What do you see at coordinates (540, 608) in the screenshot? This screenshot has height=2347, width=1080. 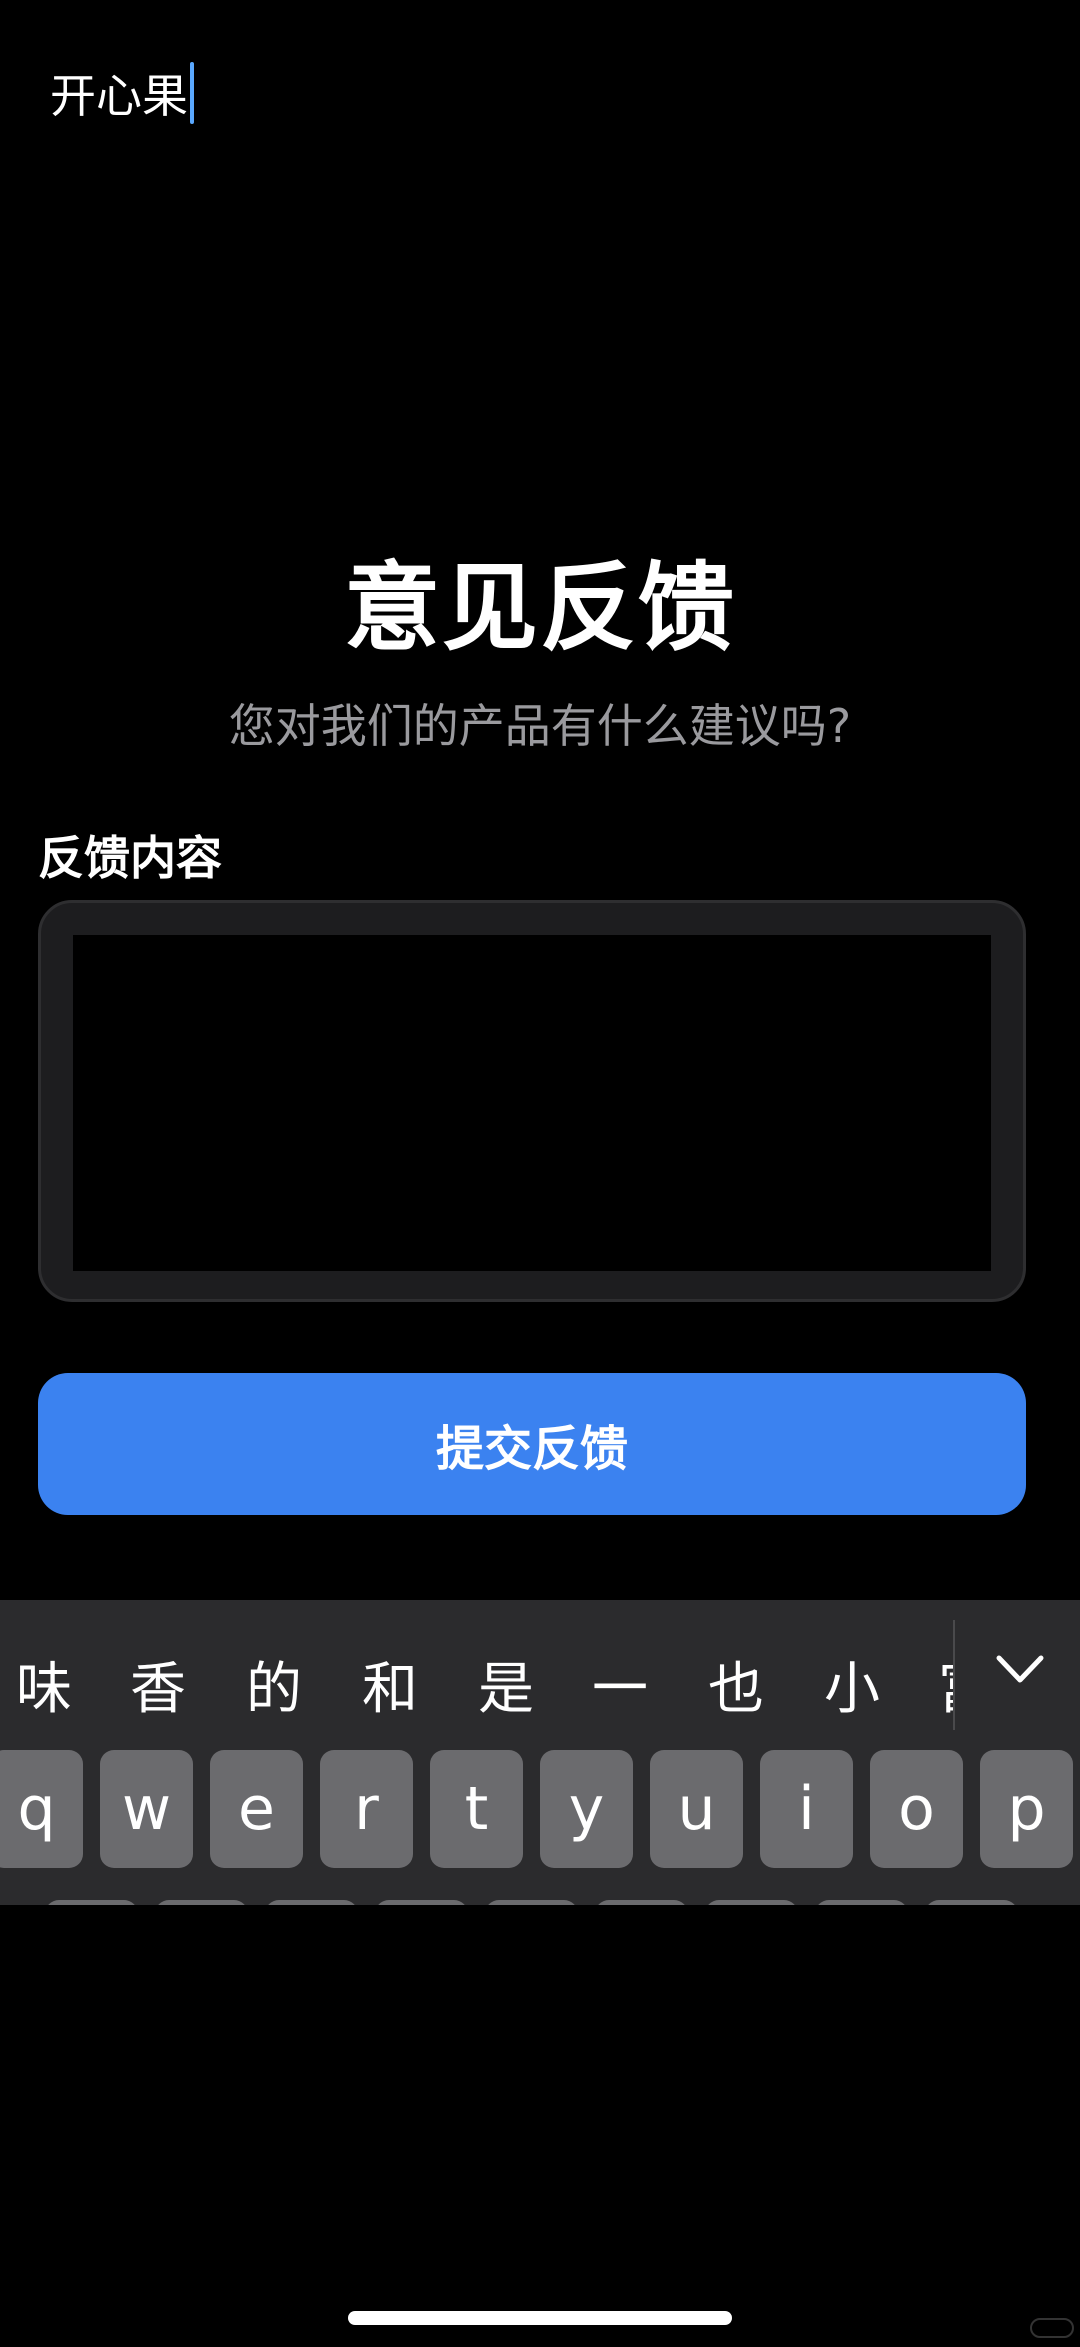 I see `page-title: 意见反馈` at bounding box center [540, 608].